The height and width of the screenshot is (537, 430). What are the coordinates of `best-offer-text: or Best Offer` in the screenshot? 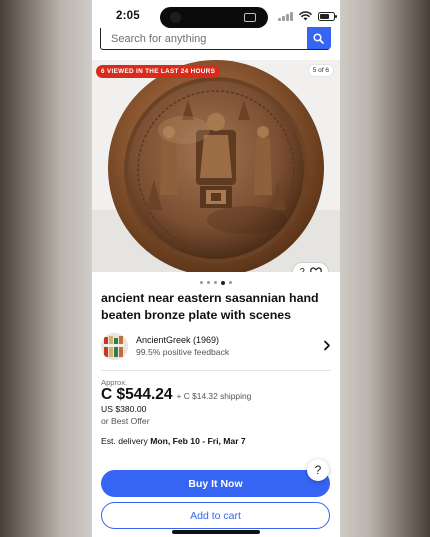 It's located at (125, 421).